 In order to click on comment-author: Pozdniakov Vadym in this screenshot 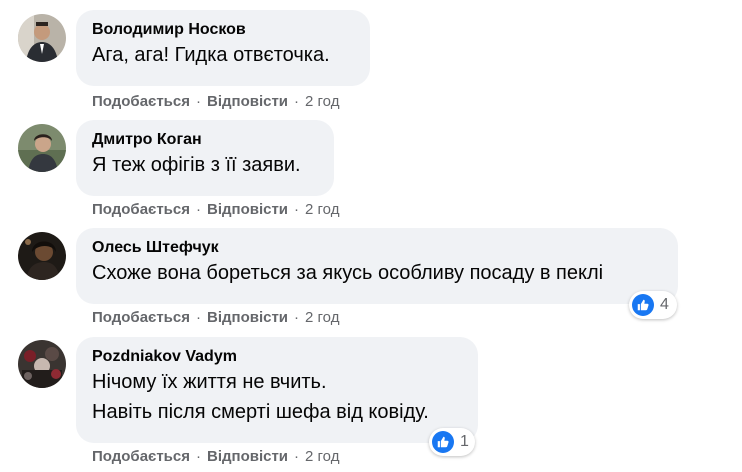, I will do `click(277, 356)`.